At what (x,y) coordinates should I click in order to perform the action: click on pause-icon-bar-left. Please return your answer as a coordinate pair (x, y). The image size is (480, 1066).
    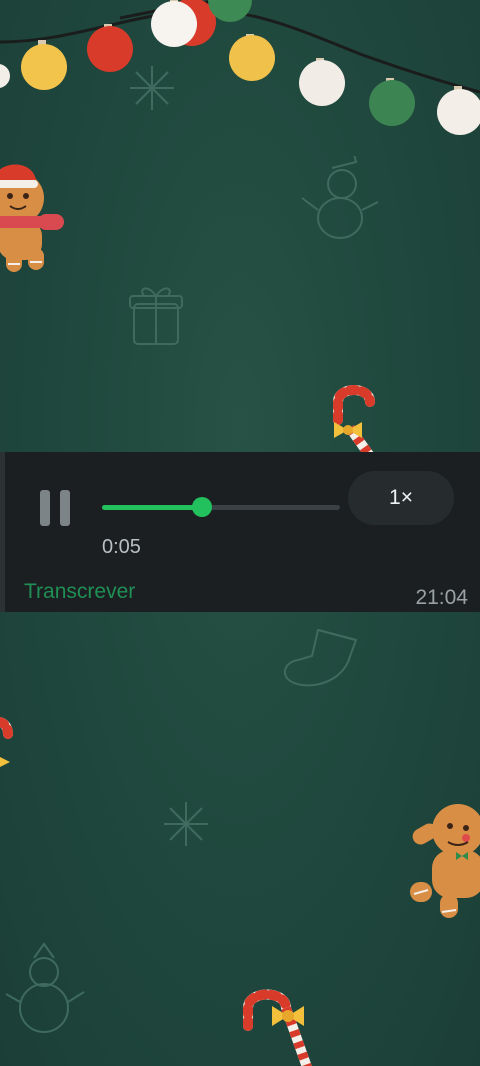
    Looking at the image, I should click on (45, 508).